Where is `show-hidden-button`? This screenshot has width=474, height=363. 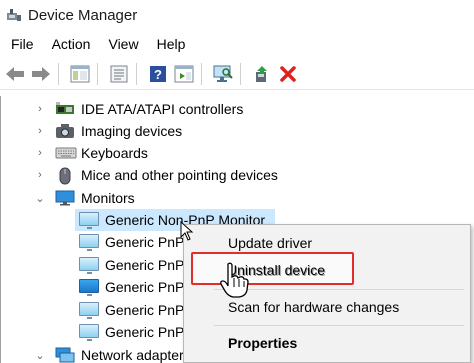 show-hidden-button is located at coordinates (184, 74).